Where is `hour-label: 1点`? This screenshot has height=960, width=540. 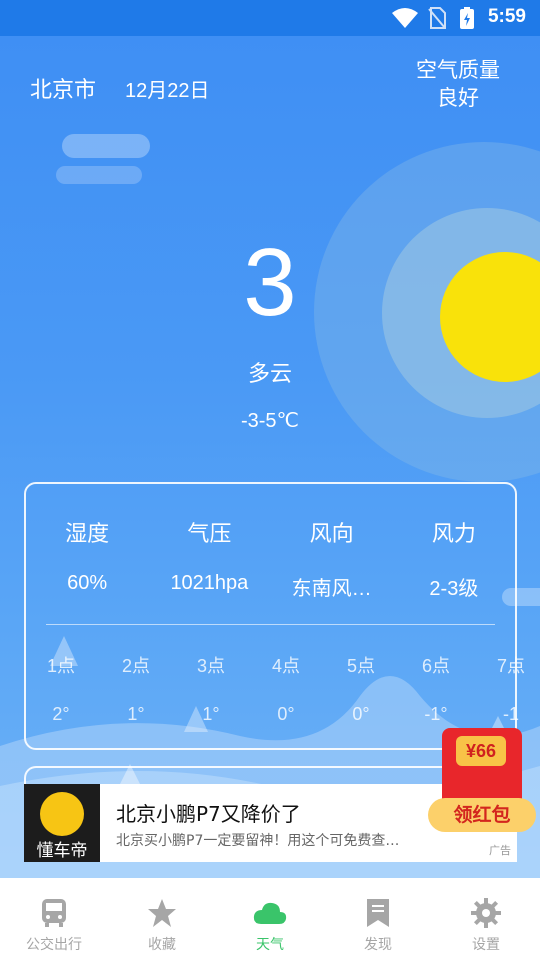
hour-label: 1点 is located at coordinates (60, 666).